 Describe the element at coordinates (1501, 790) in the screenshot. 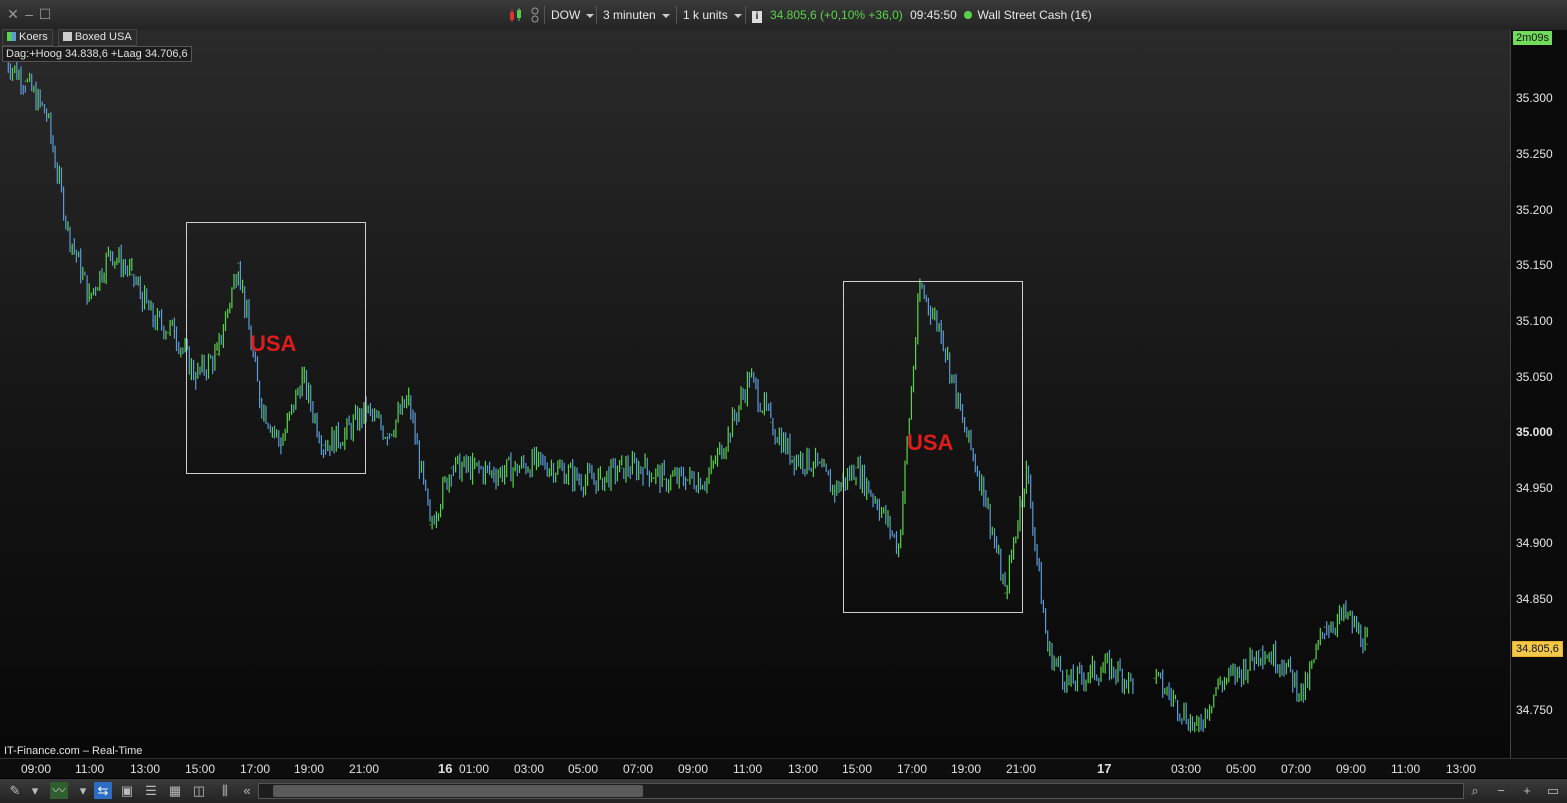

I see `zoom-out-icon: −` at that location.